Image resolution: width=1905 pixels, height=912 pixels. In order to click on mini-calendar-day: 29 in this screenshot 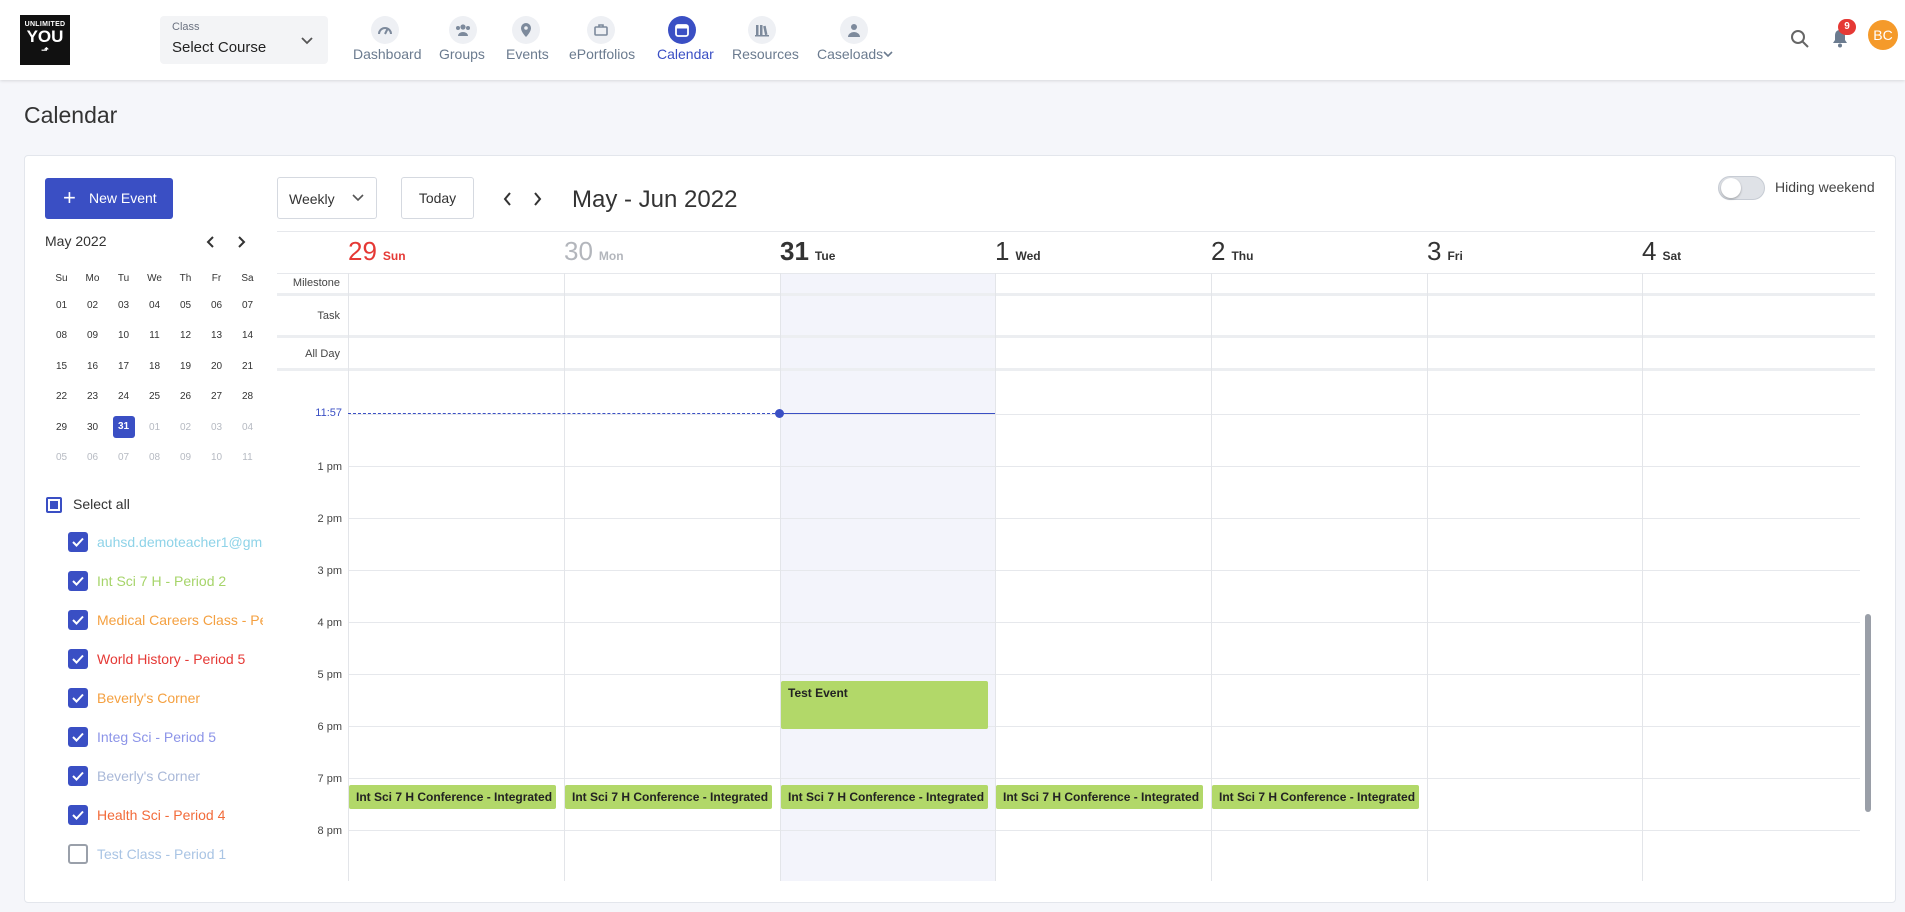, I will do `click(61, 427)`.